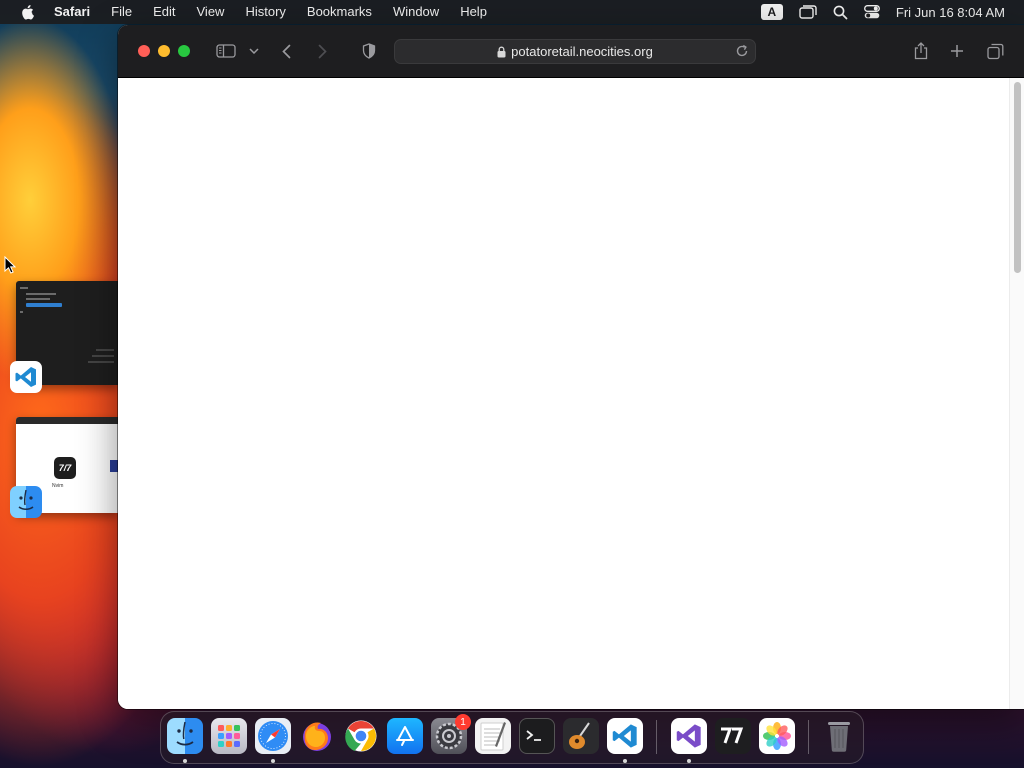 This screenshot has height=768, width=1024. I want to click on vscode-icon, so click(26, 377).